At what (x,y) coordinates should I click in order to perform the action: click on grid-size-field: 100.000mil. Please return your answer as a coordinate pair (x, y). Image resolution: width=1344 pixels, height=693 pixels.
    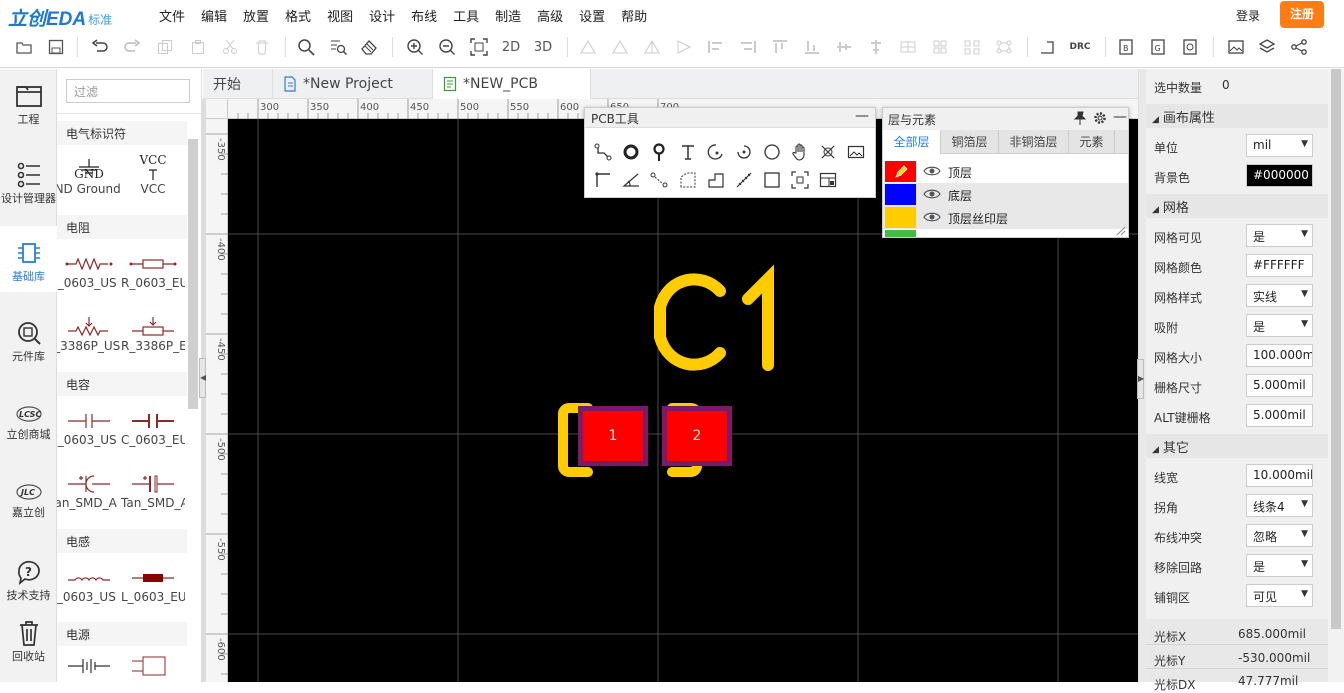
    Looking at the image, I should click on (1279, 355).